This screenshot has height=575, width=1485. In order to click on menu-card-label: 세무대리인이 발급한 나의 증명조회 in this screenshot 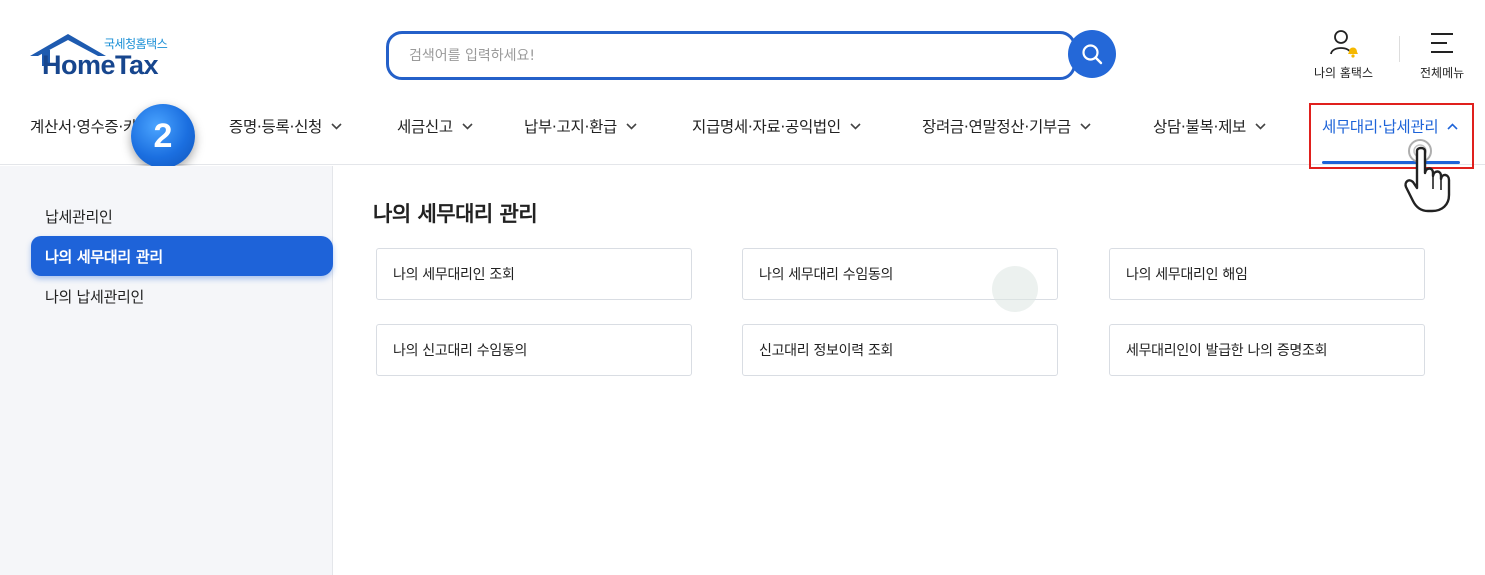, I will do `click(1227, 351)`.